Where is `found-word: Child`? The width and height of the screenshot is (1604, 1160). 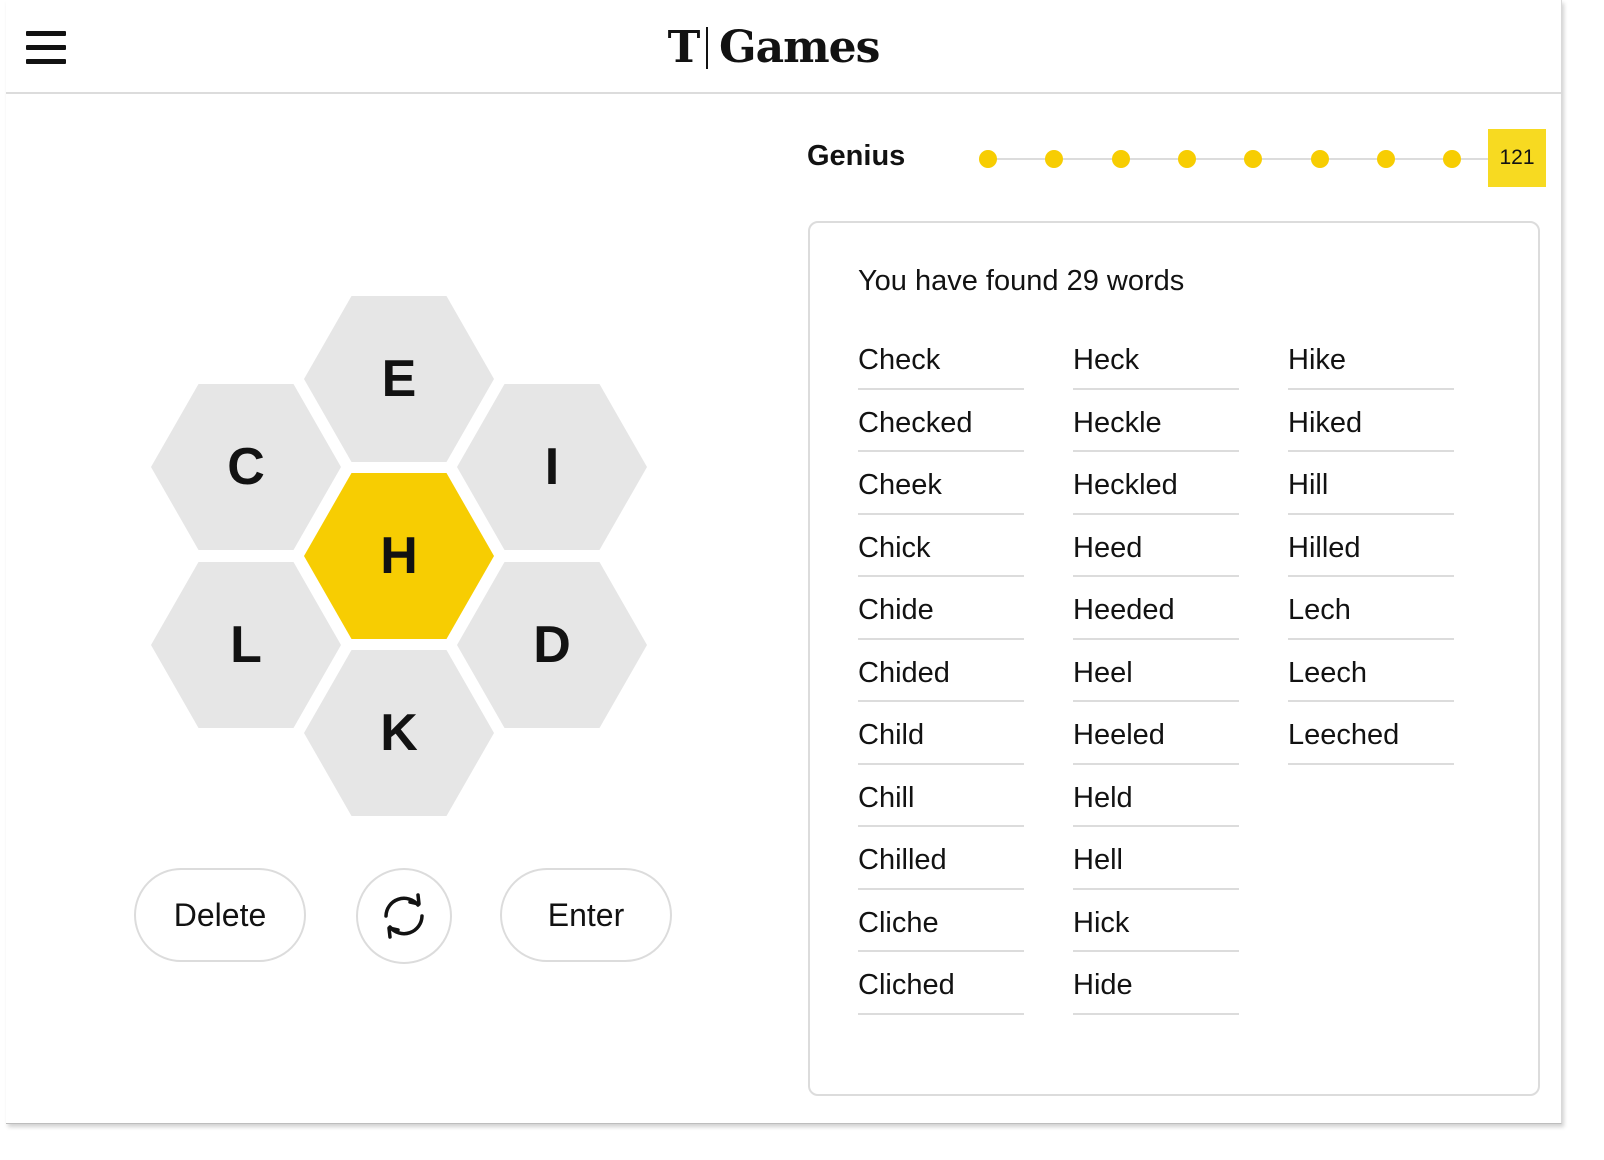 found-word: Child is located at coordinates (941, 733).